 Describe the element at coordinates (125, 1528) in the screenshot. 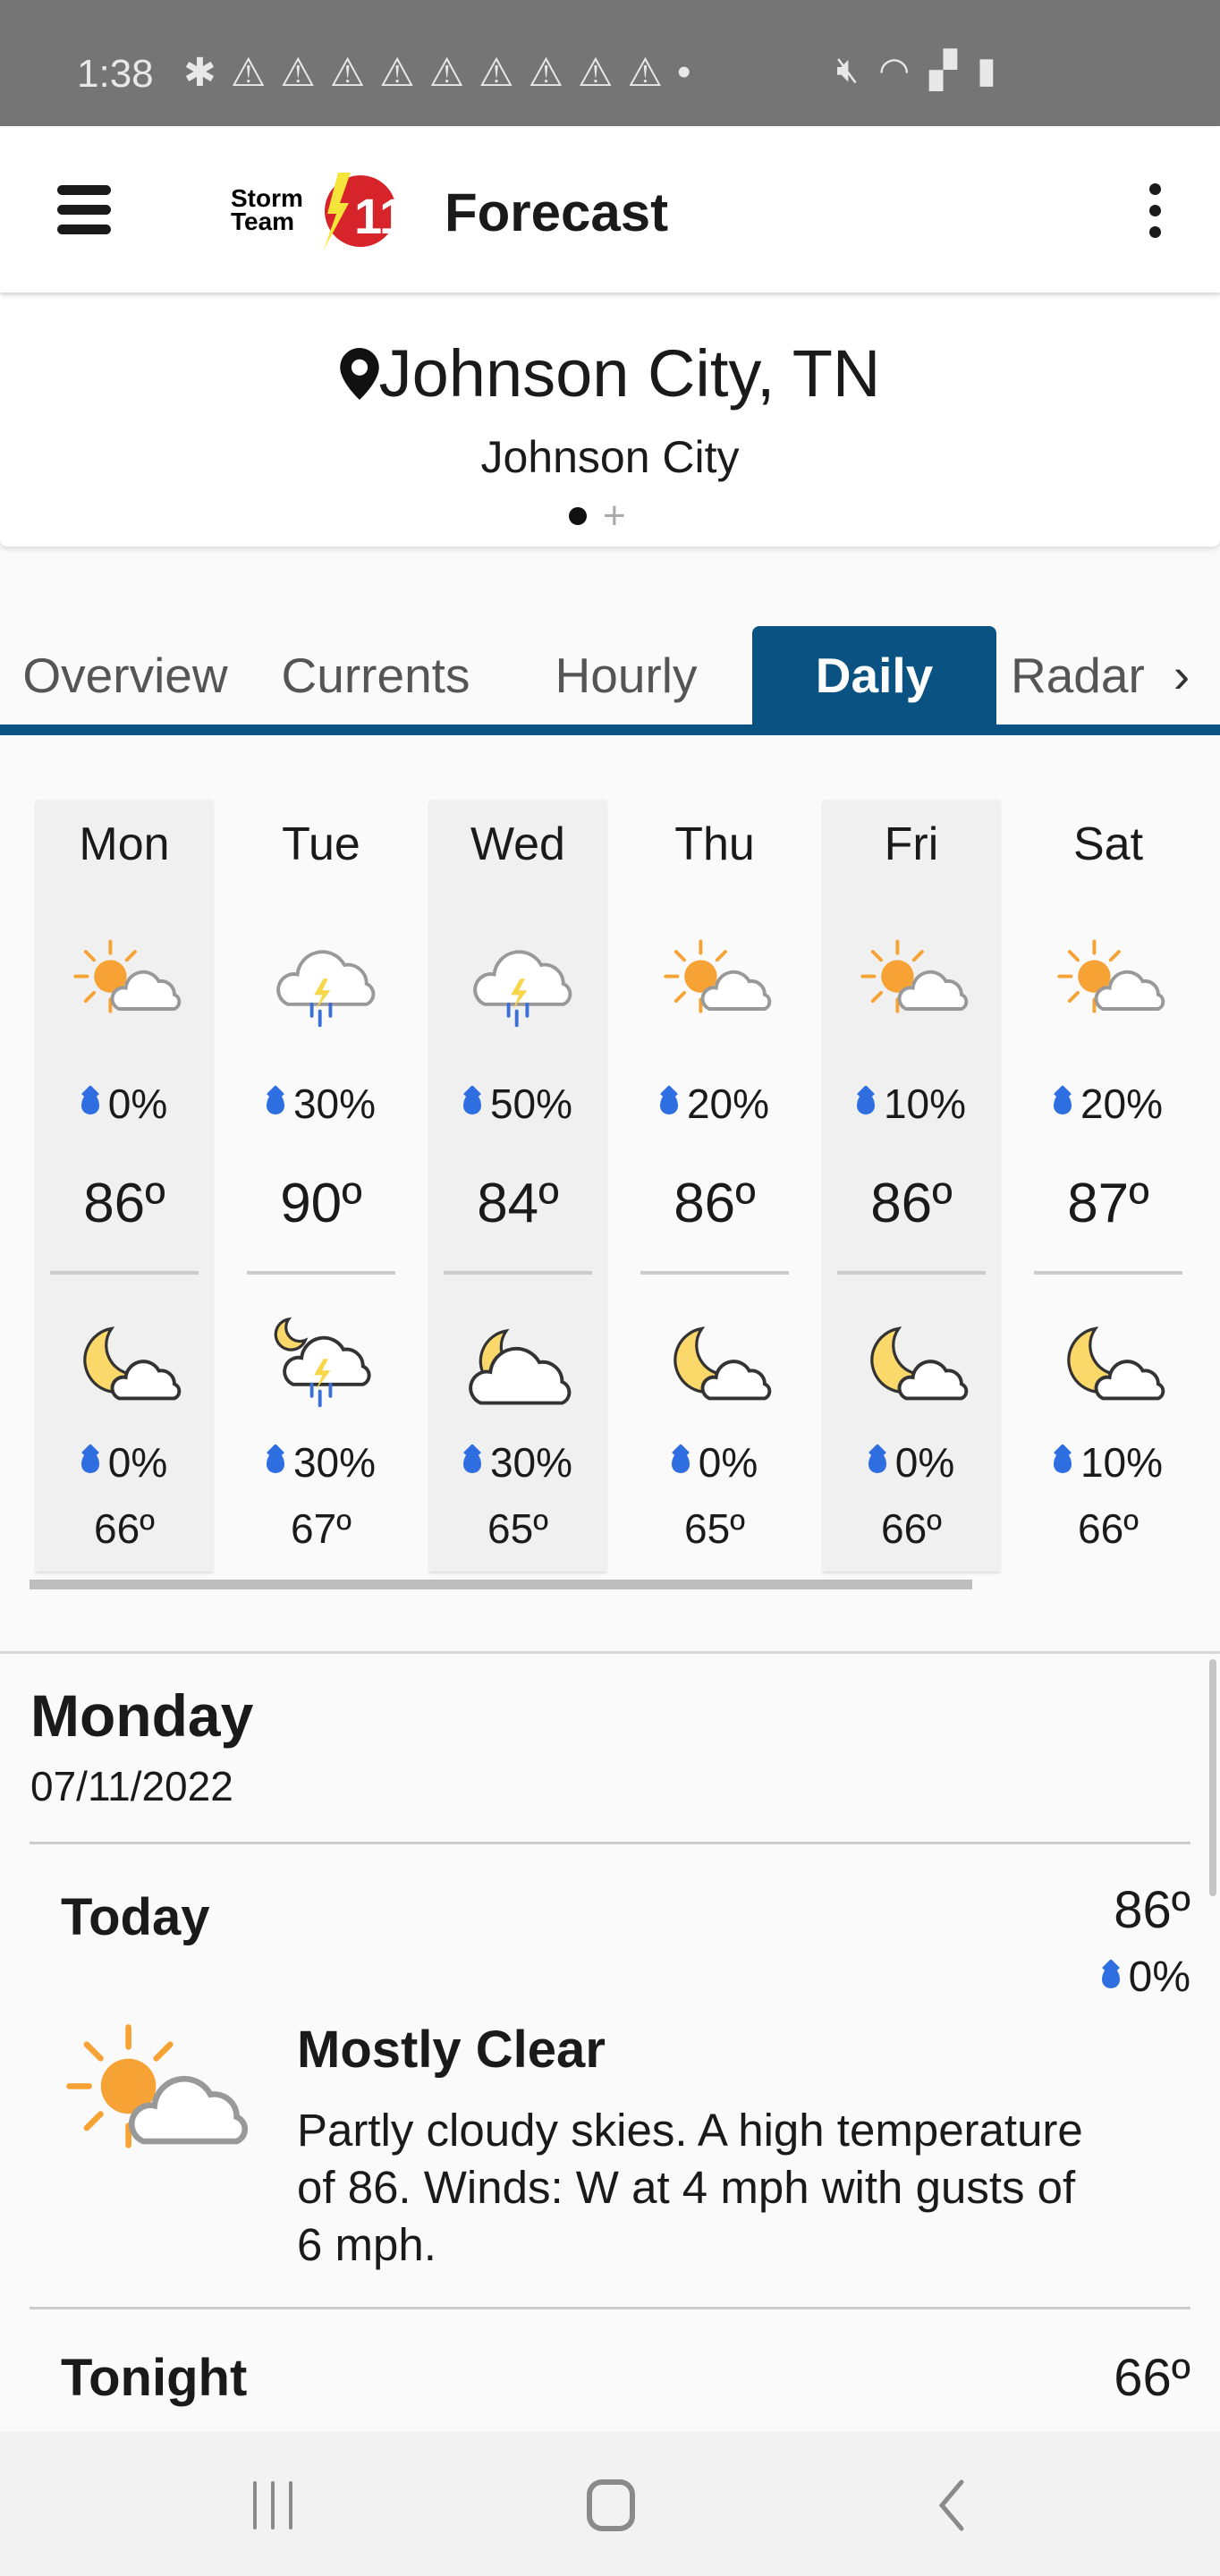

I see `low-temp: 66º` at that location.